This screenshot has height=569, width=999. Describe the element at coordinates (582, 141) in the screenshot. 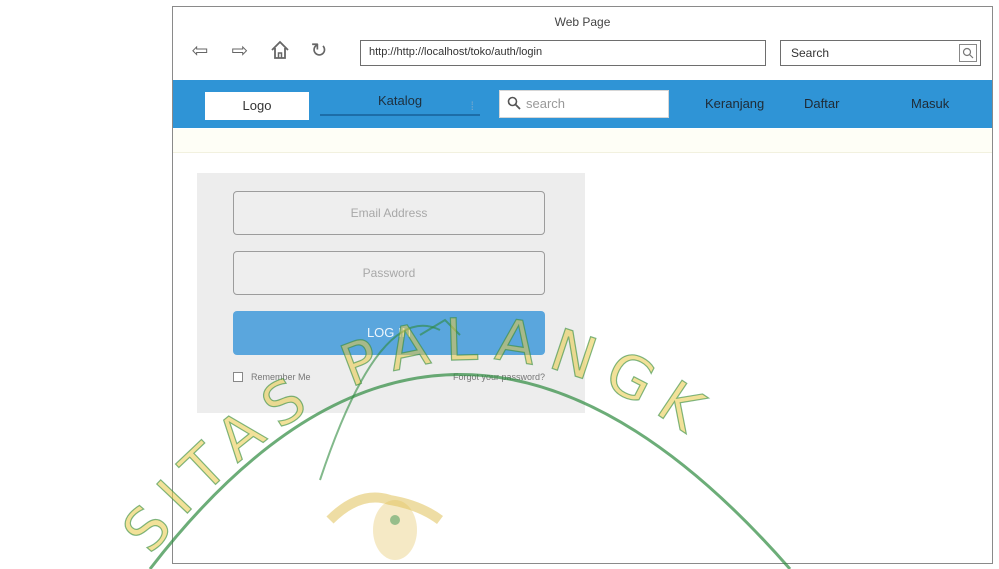

I see `content-top-band` at that location.